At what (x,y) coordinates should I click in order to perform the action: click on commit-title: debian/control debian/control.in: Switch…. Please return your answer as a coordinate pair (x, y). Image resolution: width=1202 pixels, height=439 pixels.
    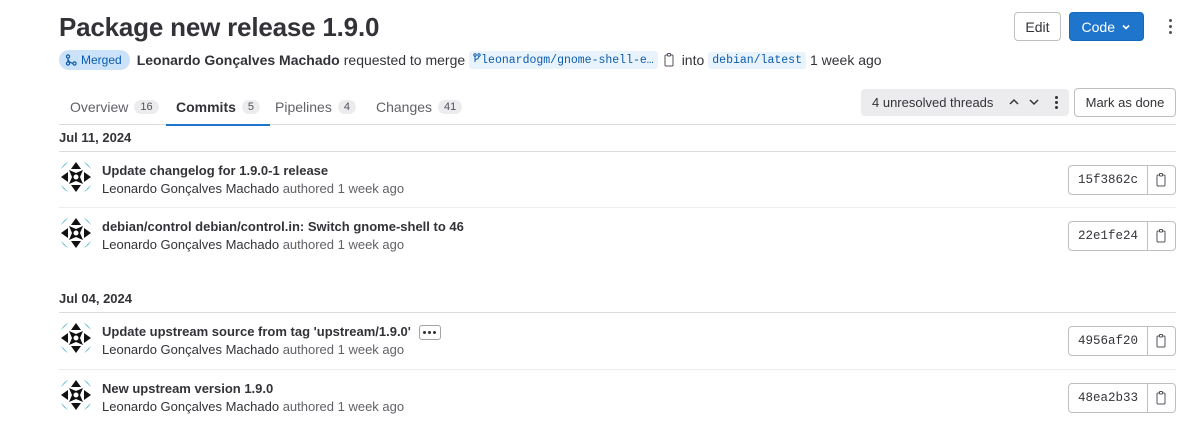
    Looking at the image, I should click on (283, 226).